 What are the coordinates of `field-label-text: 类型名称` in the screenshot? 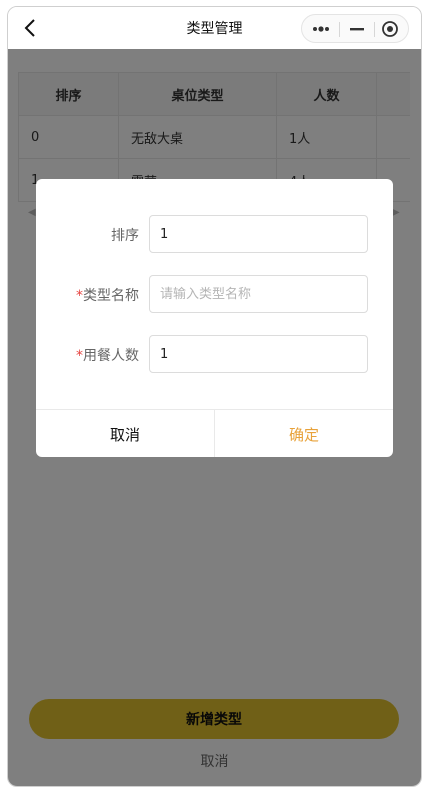 It's located at (111, 296).